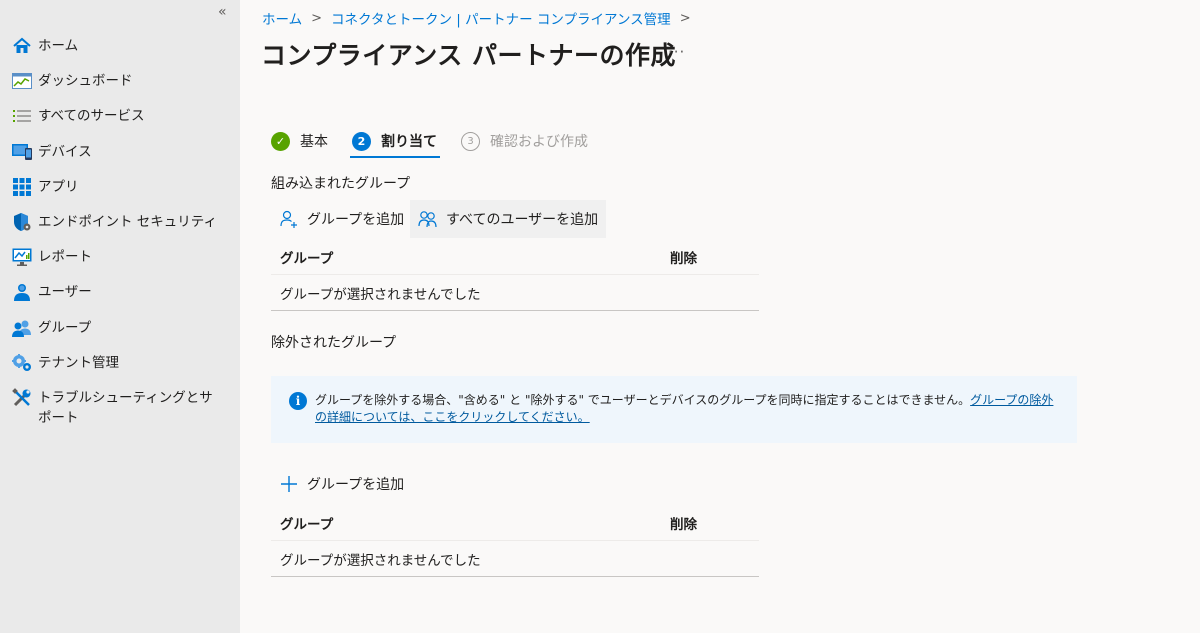 The height and width of the screenshot is (633, 1200). I want to click on devices-icon, so click(22, 152).